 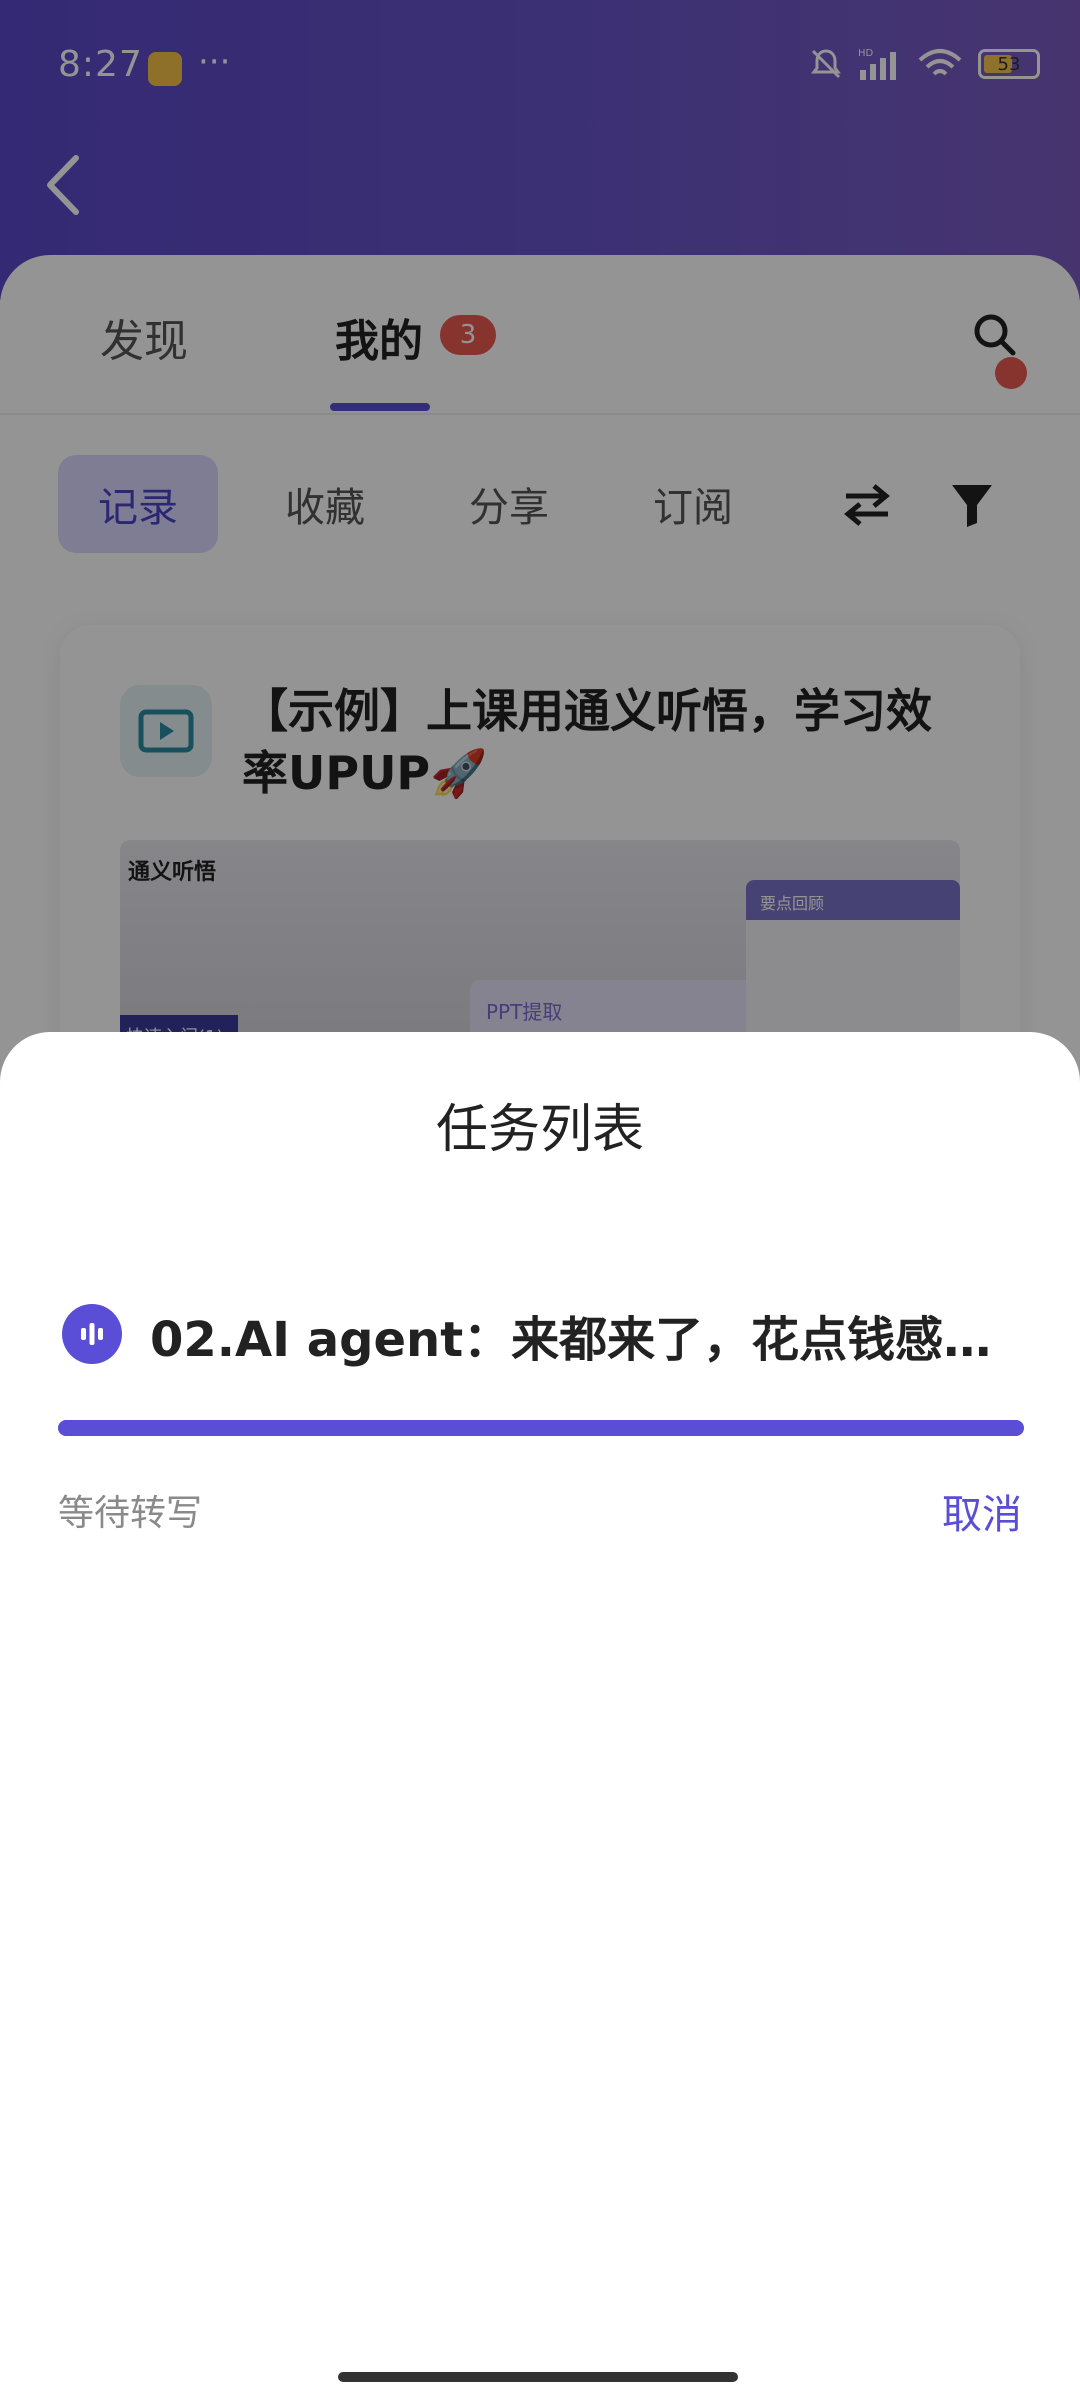 I want to click on cancel-task-button: 取消, so click(x=982, y=1511).